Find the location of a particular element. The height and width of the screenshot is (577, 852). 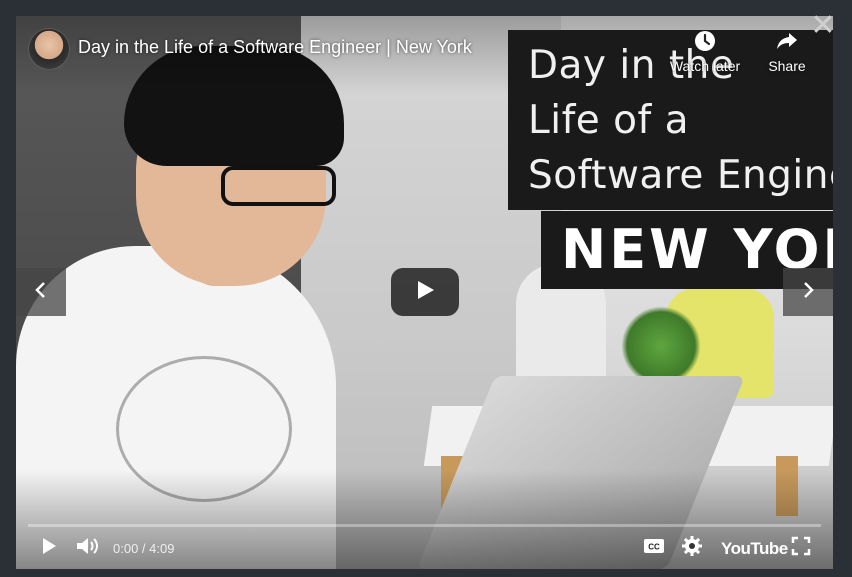

fullscreen-icon is located at coordinates (801, 548).